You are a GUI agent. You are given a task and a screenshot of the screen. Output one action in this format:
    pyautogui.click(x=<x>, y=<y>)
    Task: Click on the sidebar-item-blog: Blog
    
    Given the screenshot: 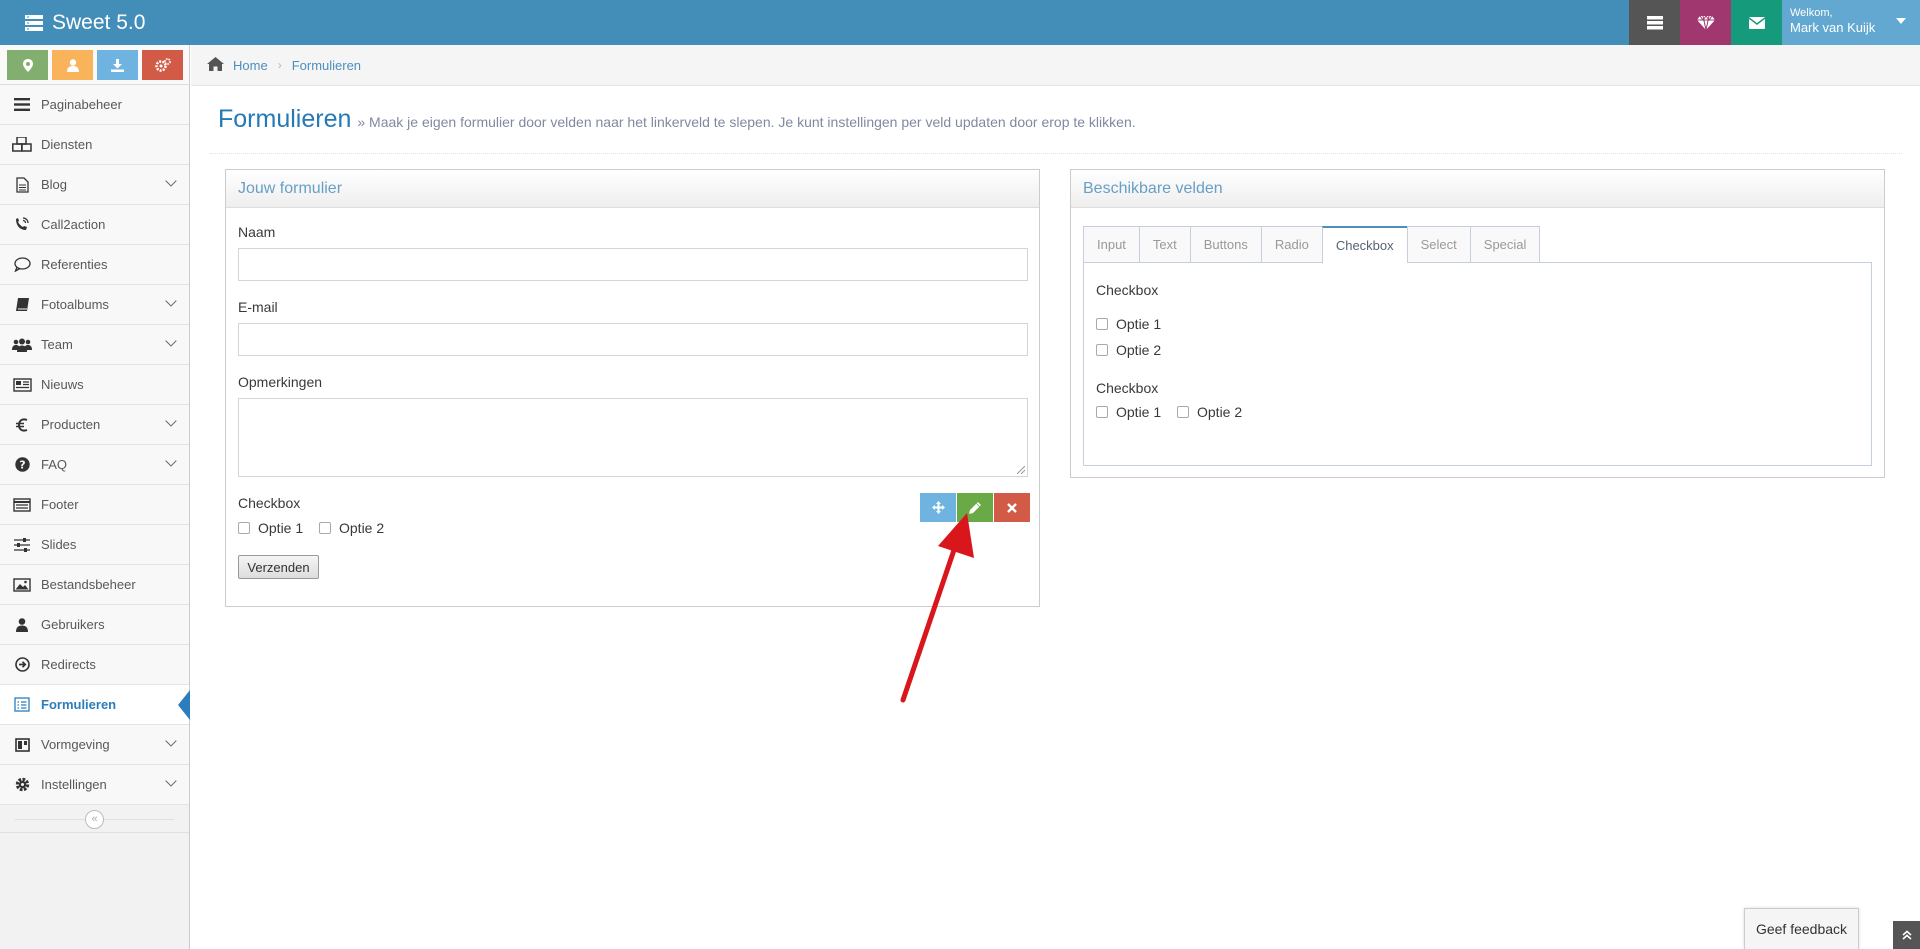 What is the action you would take?
    pyautogui.click(x=94, y=185)
    